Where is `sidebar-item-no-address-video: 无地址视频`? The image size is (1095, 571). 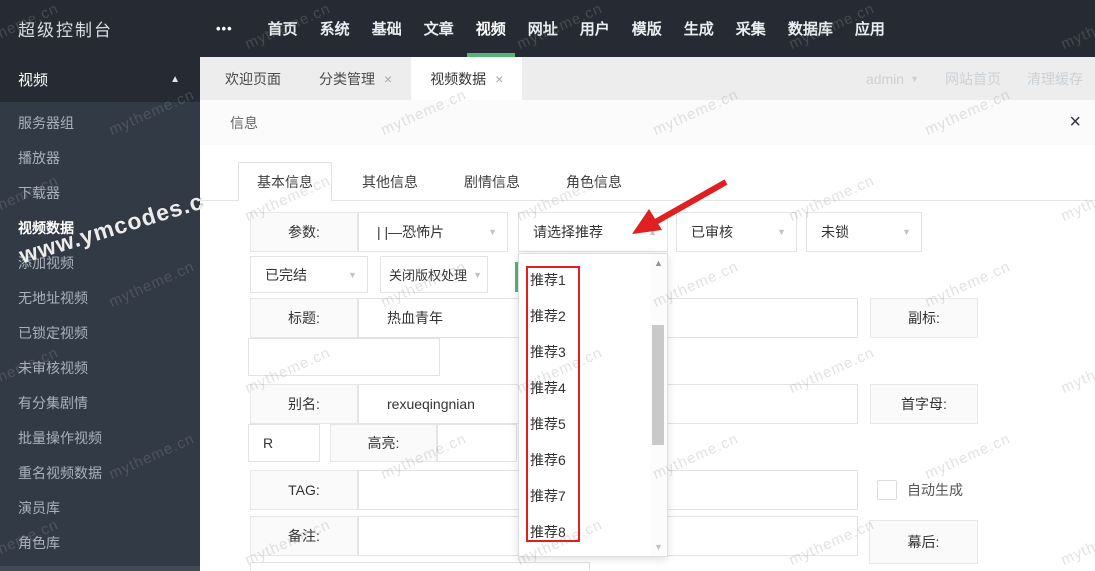 sidebar-item-no-address-video: 无地址视频 is located at coordinates (100, 298).